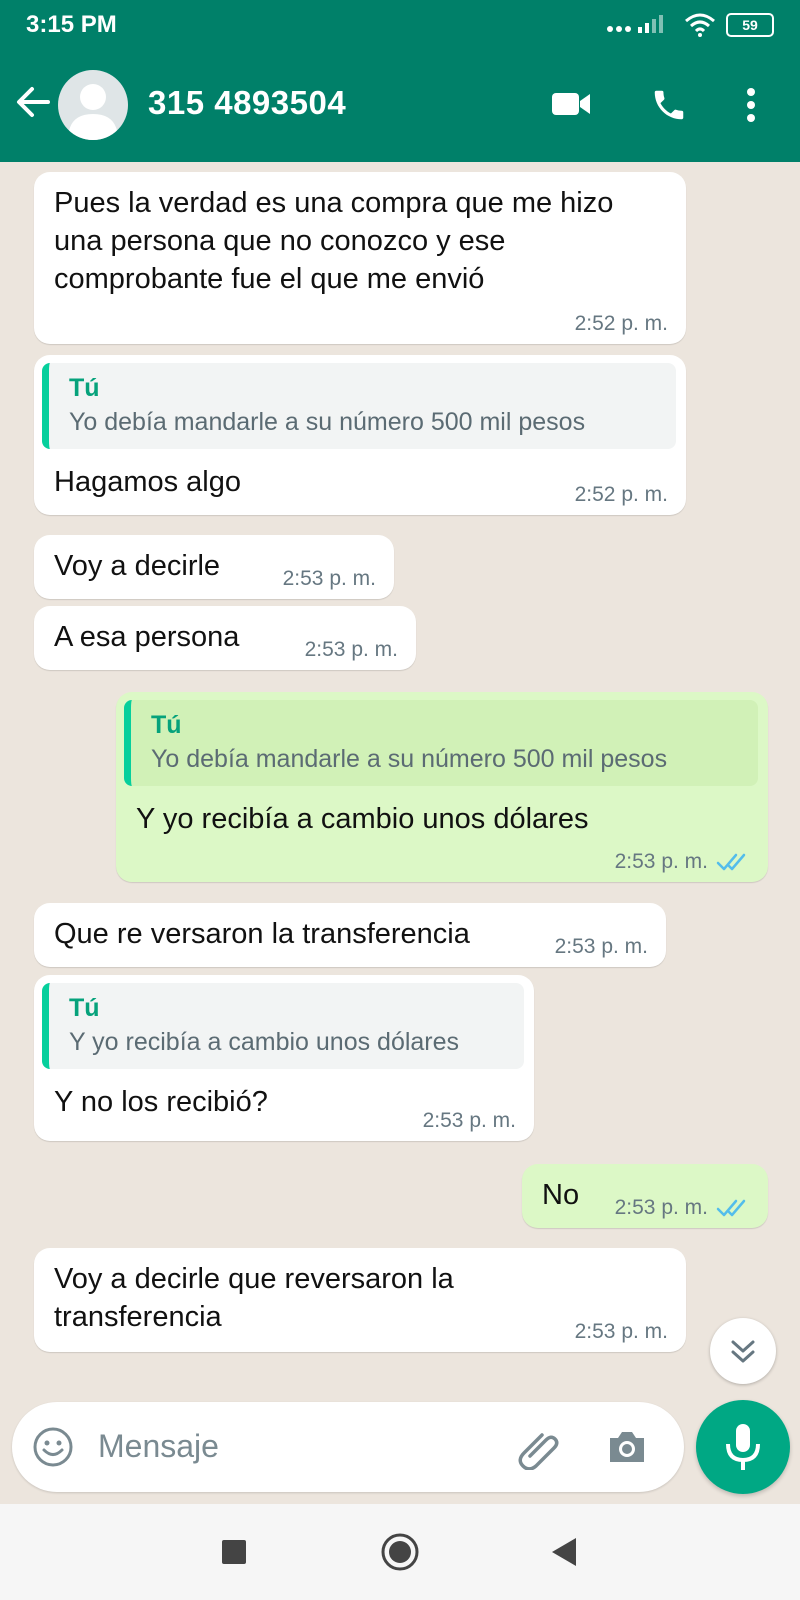  What do you see at coordinates (247, 103) in the screenshot?
I see `contact-name: 315 4893504` at bounding box center [247, 103].